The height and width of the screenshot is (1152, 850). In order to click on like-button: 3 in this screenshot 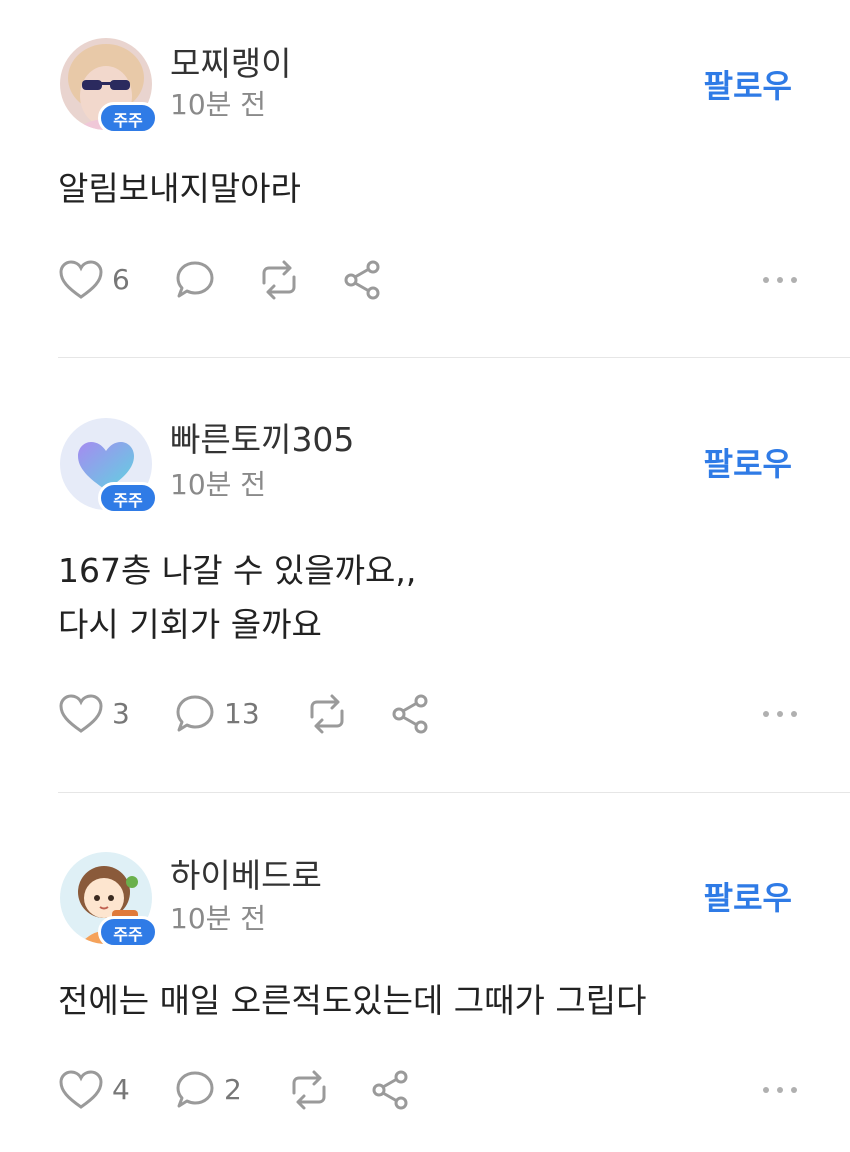, I will do `click(94, 714)`.